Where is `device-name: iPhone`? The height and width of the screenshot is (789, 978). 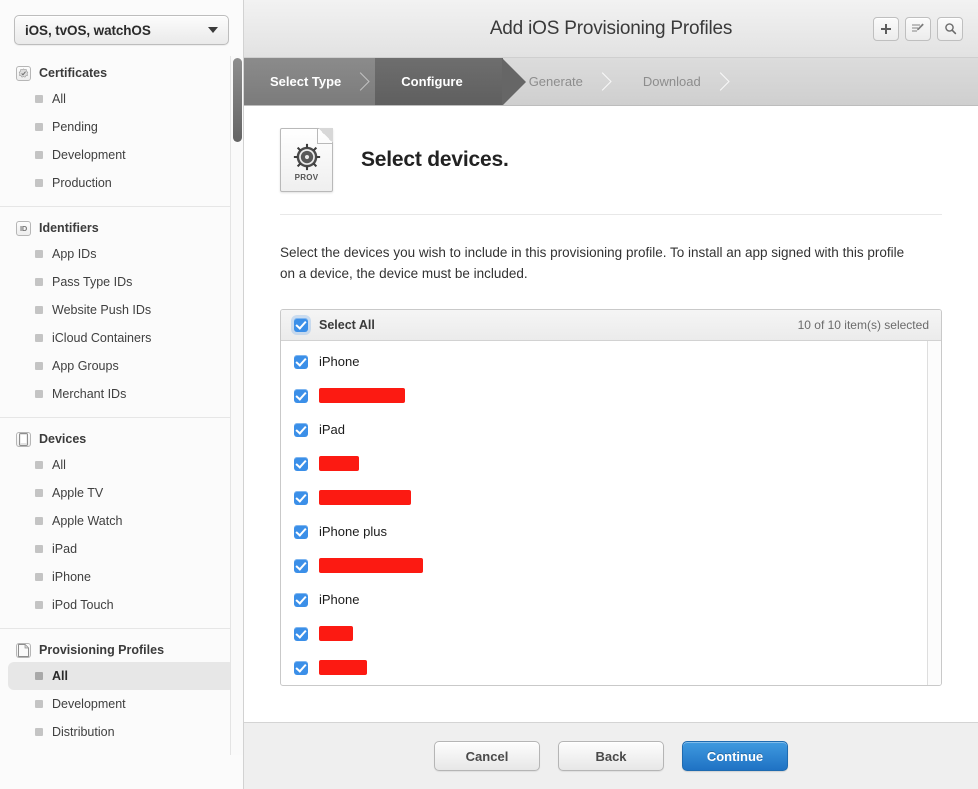 device-name: iPhone is located at coordinates (339, 362).